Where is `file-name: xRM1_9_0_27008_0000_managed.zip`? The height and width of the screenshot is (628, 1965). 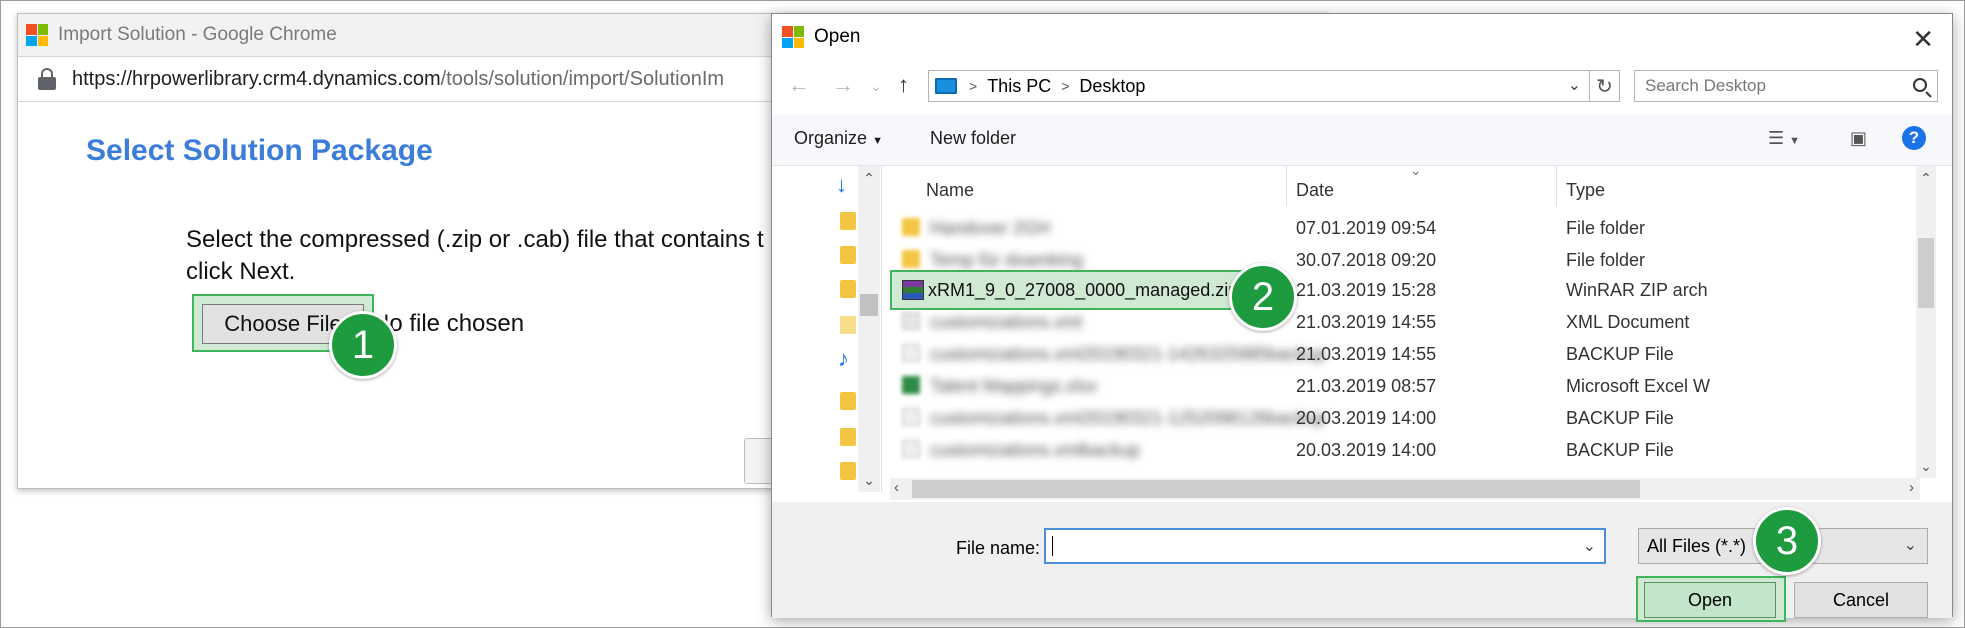
file-name: xRM1_9_0_27008_0000_managed.zip is located at coordinates (1083, 290).